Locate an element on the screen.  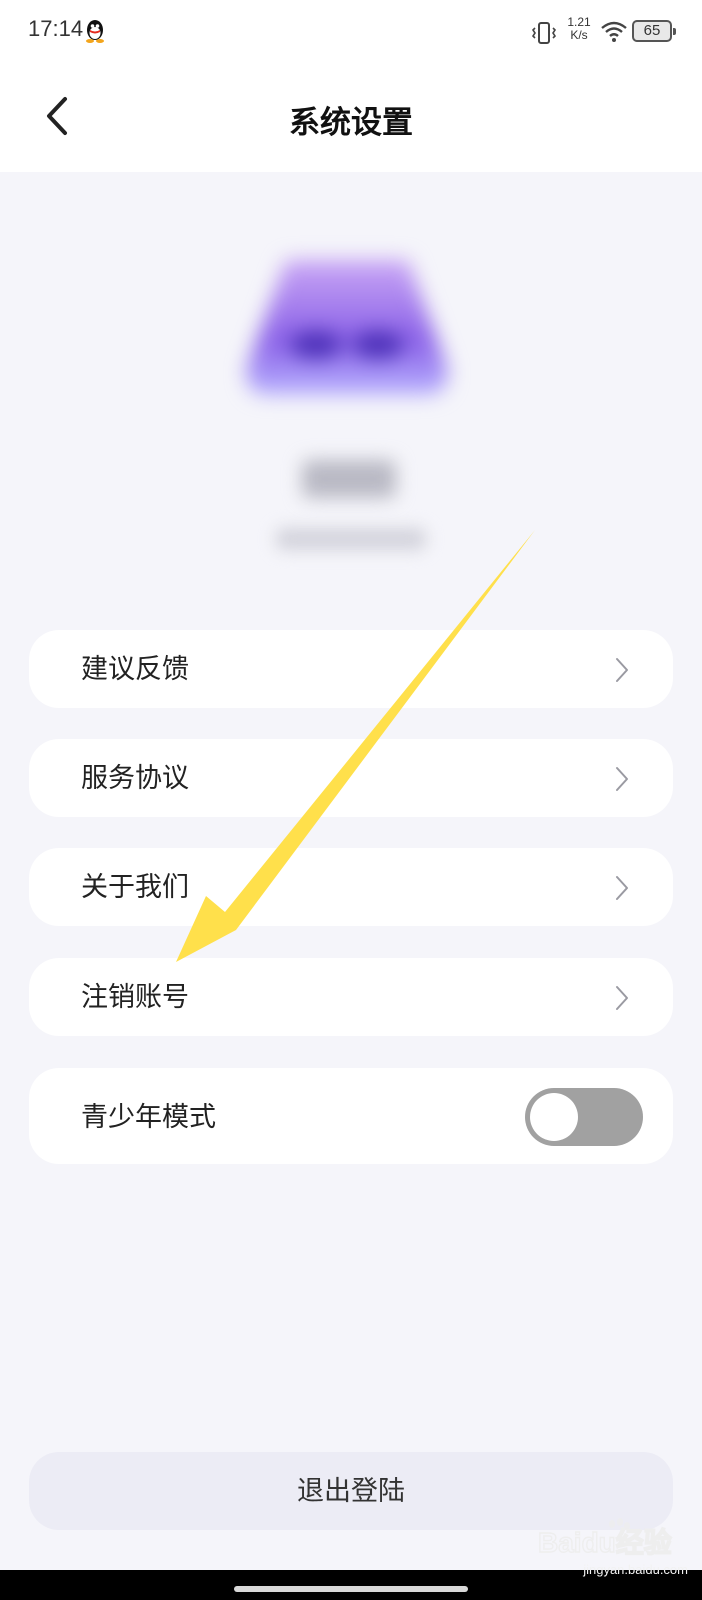
menu-item-delete-account: 注销账号 is located at coordinates (351, 997).